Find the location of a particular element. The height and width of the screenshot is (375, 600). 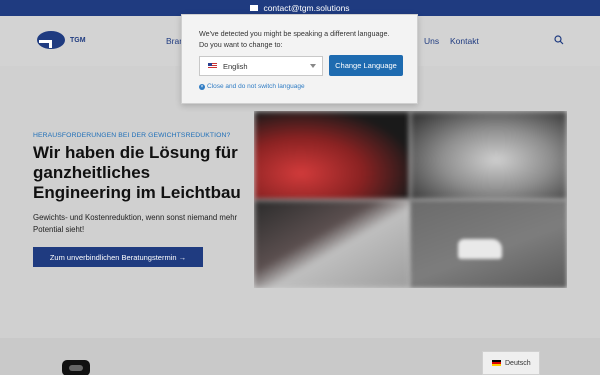

selected-language-label: English is located at coordinates (235, 66).